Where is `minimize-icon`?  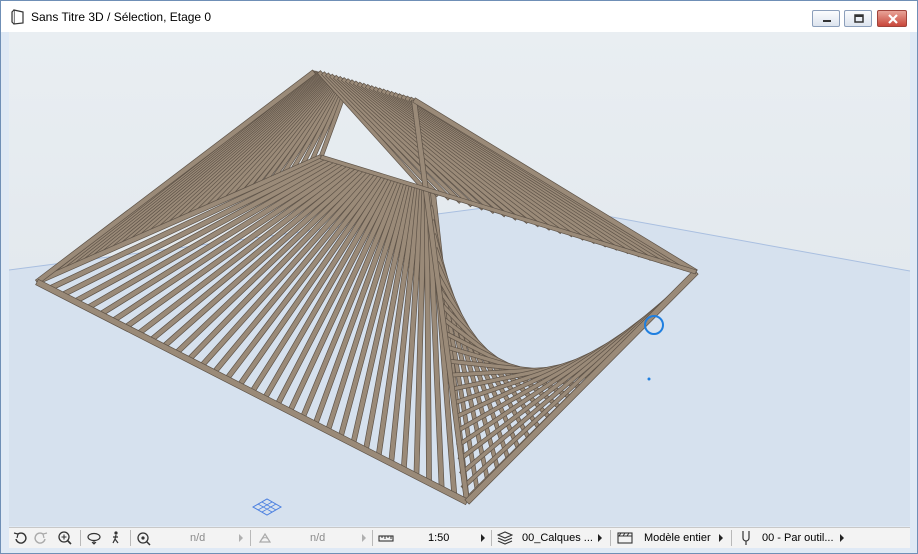
minimize-icon is located at coordinates (827, 21).